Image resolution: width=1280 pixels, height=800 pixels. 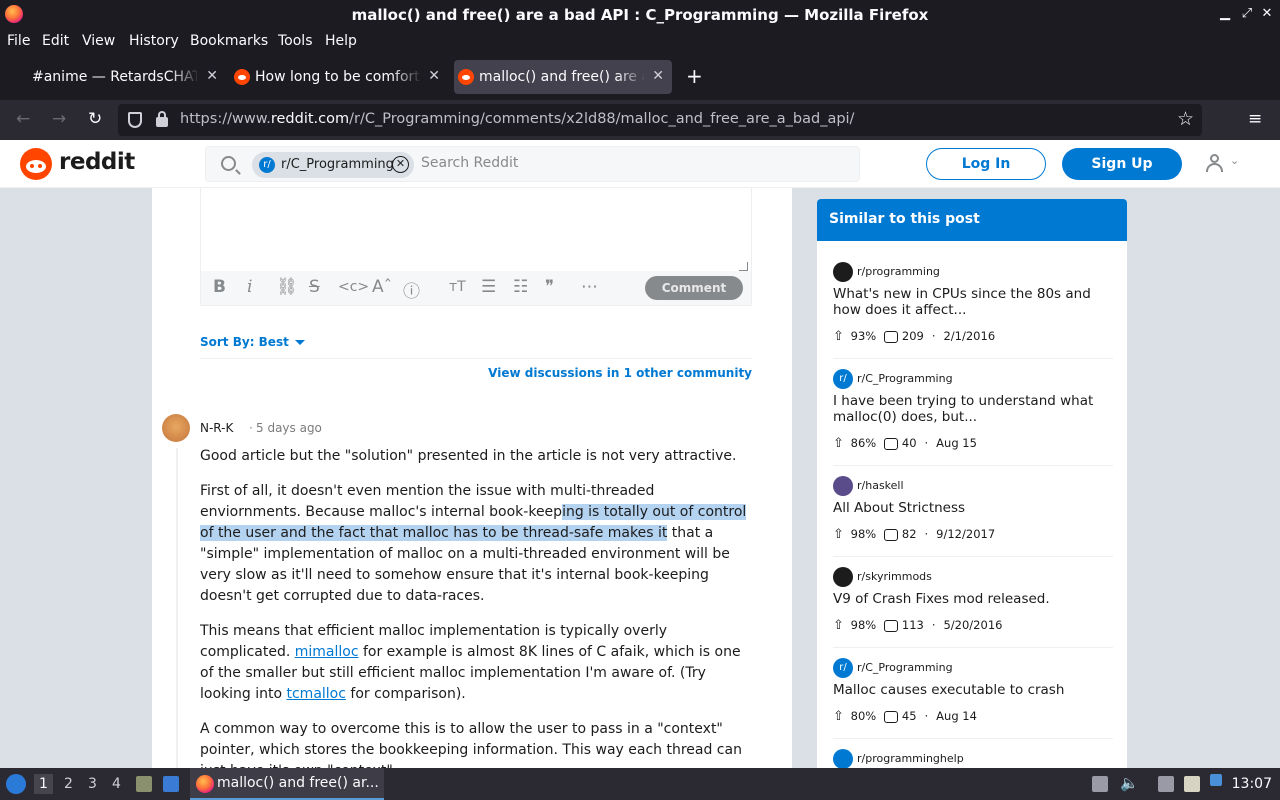 What do you see at coordinates (135, 120) in the screenshot?
I see `tracking-protection-icon` at bounding box center [135, 120].